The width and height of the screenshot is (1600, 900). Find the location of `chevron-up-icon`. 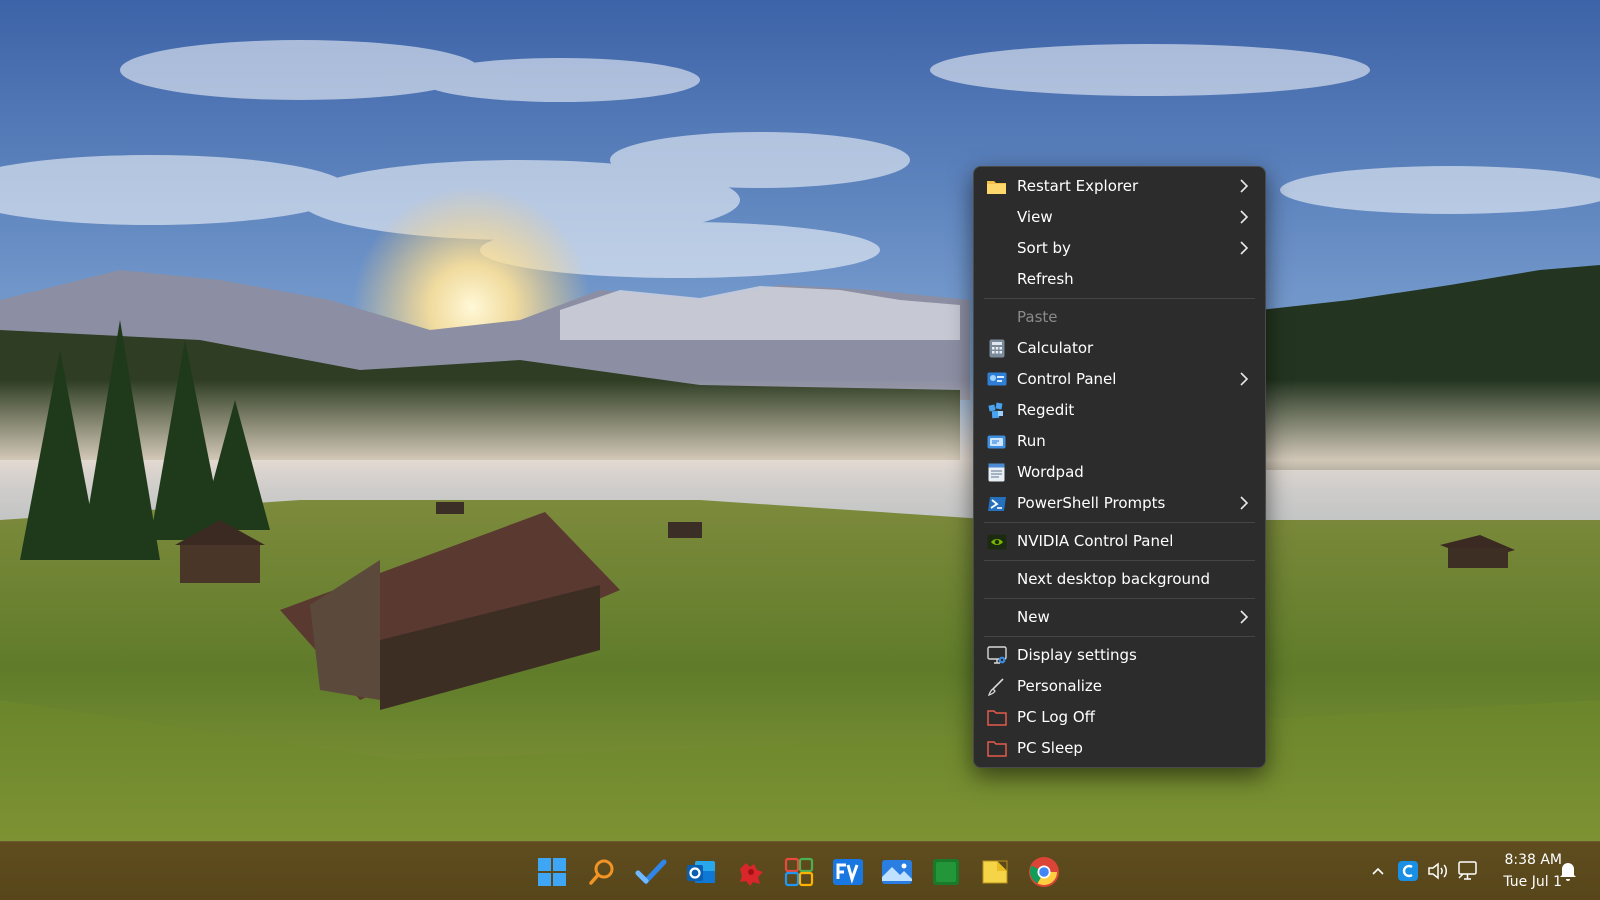

chevron-up-icon is located at coordinates (1378, 871).